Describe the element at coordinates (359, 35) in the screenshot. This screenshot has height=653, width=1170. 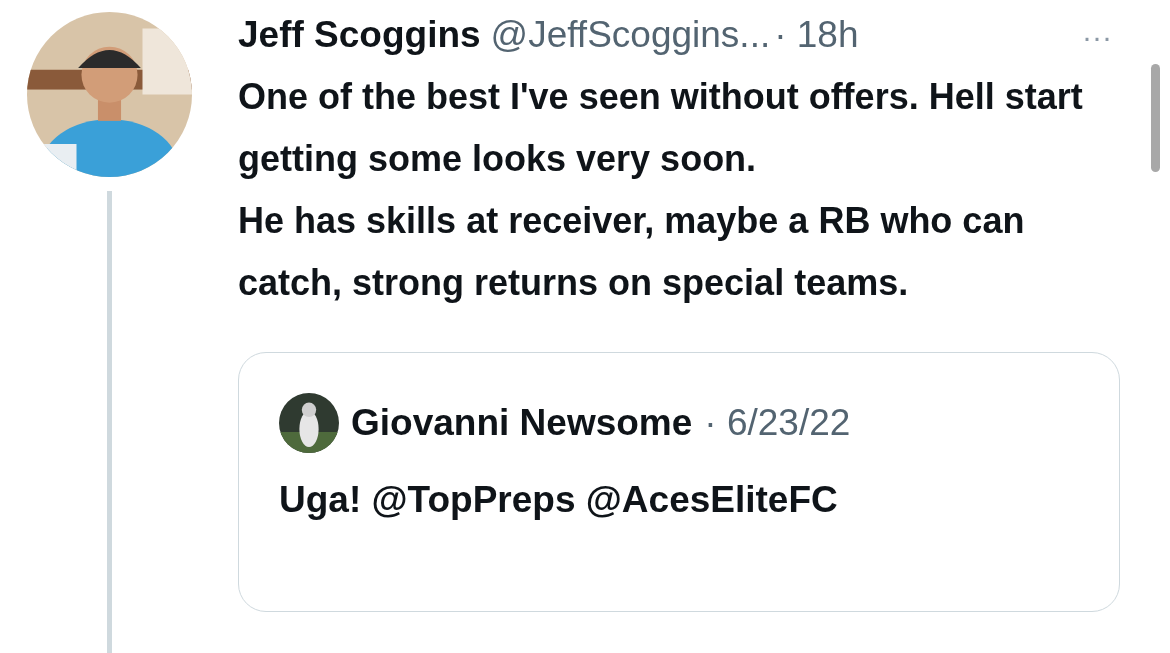
I see `author-name: Jeff Scoggins` at that location.